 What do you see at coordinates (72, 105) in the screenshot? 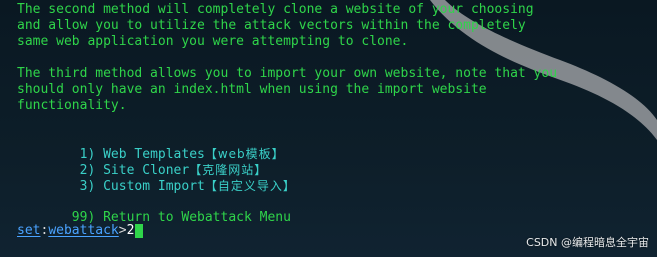
I see `third-method-line-3: functionality.` at bounding box center [72, 105].